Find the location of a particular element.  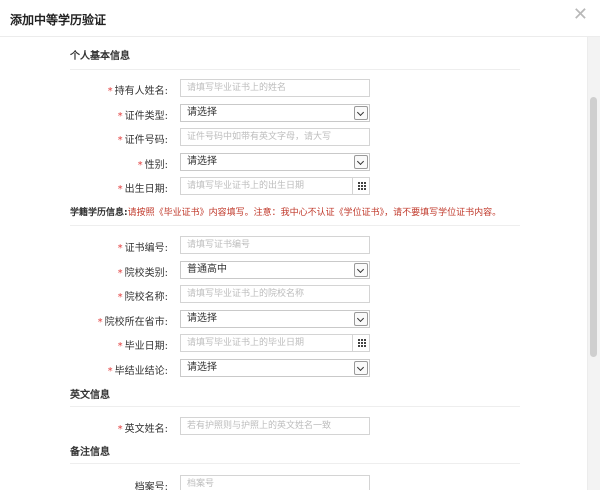

section-remarks-info: 备注信息 is located at coordinates (90, 452).